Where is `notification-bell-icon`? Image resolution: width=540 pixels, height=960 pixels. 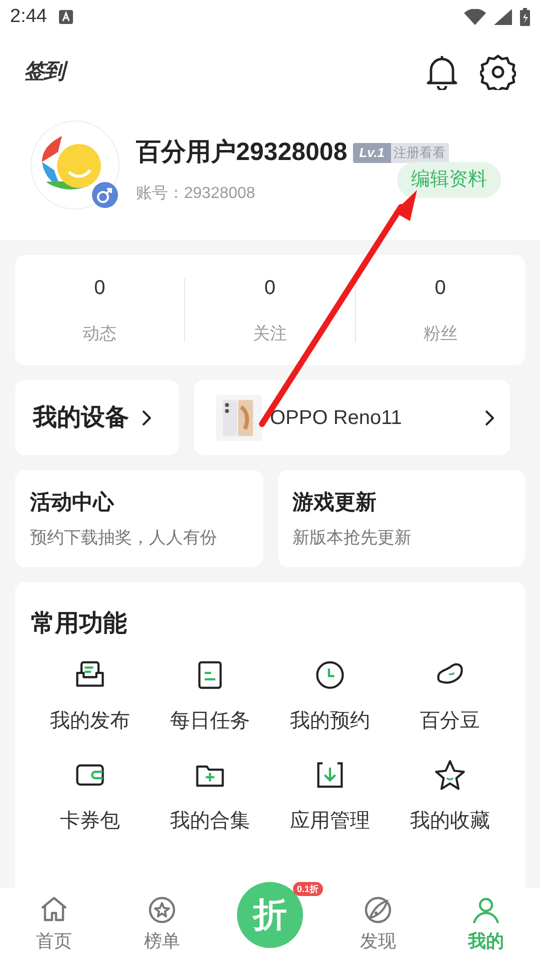 notification-bell-icon is located at coordinates (442, 72).